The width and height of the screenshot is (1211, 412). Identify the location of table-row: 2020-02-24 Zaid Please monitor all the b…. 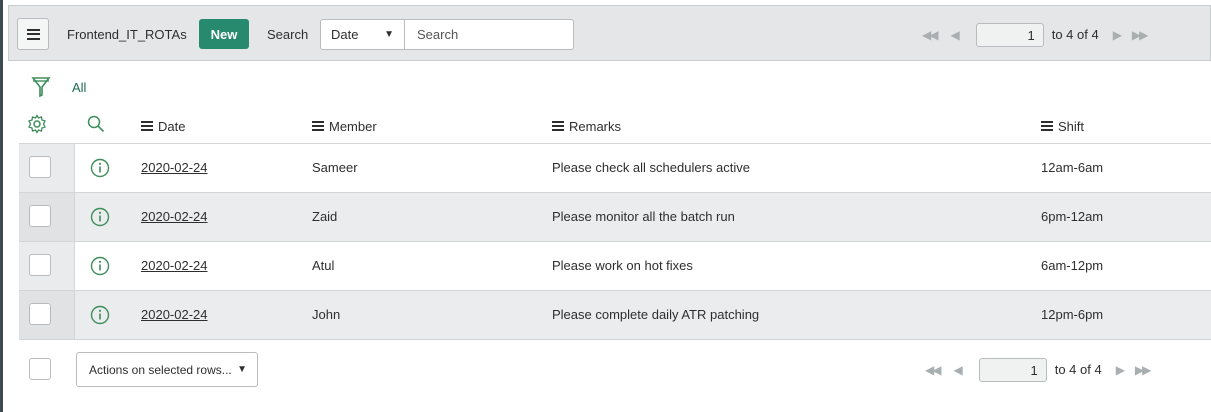
(615, 216).